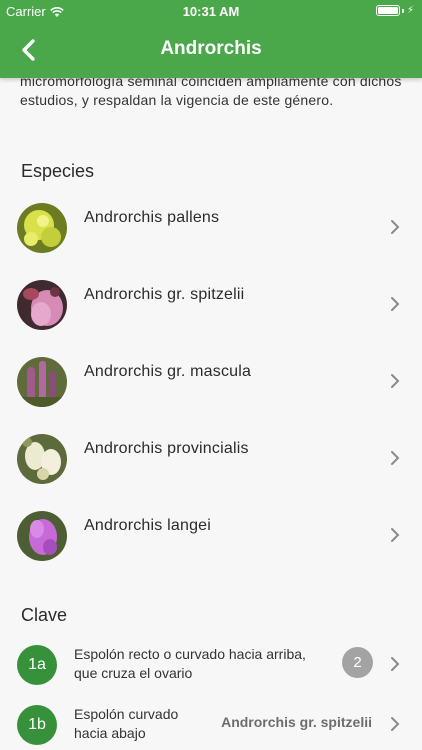 This screenshot has width=422, height=750. I want to click on top-bar: Carrier 10:31 AM ⚡ Androrchis, so click(211, 39).